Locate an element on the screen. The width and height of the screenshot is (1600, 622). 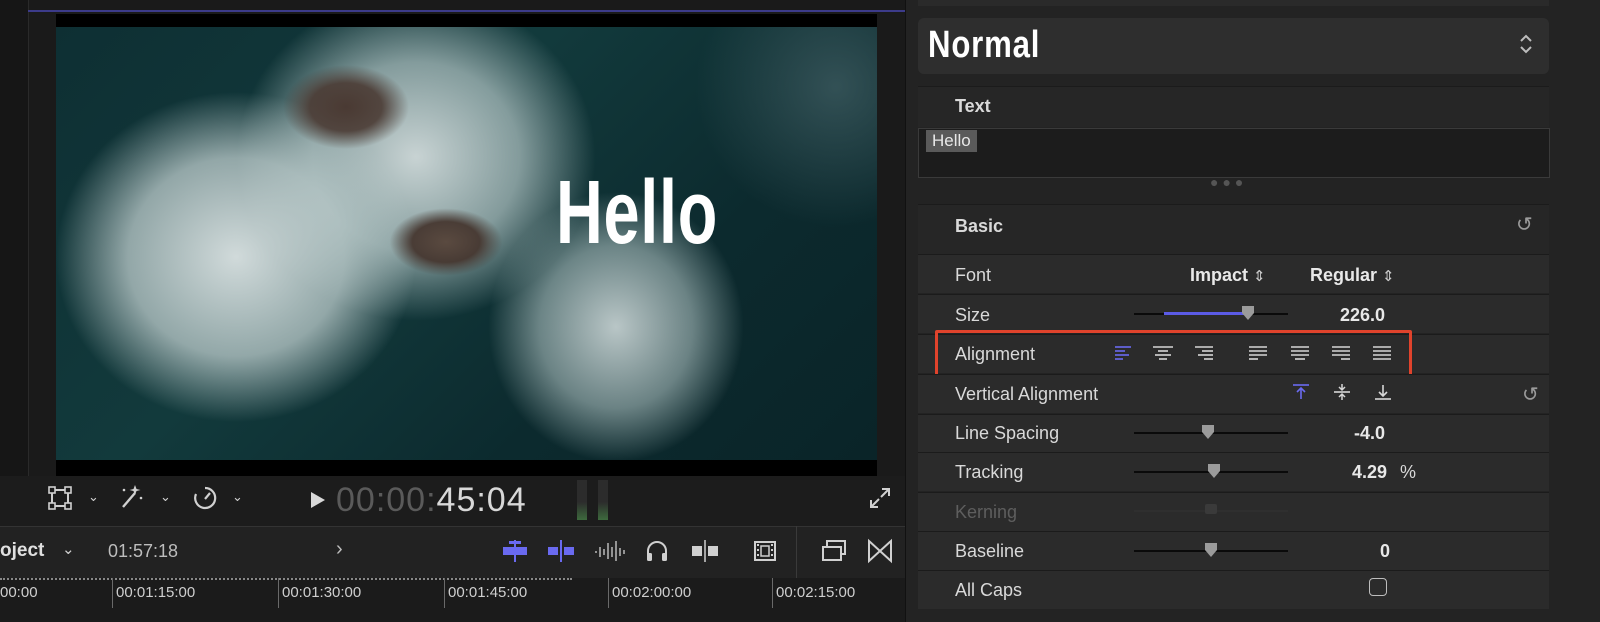
line-spacing-label: Line Spacing is located at coordinates (1007, 433).